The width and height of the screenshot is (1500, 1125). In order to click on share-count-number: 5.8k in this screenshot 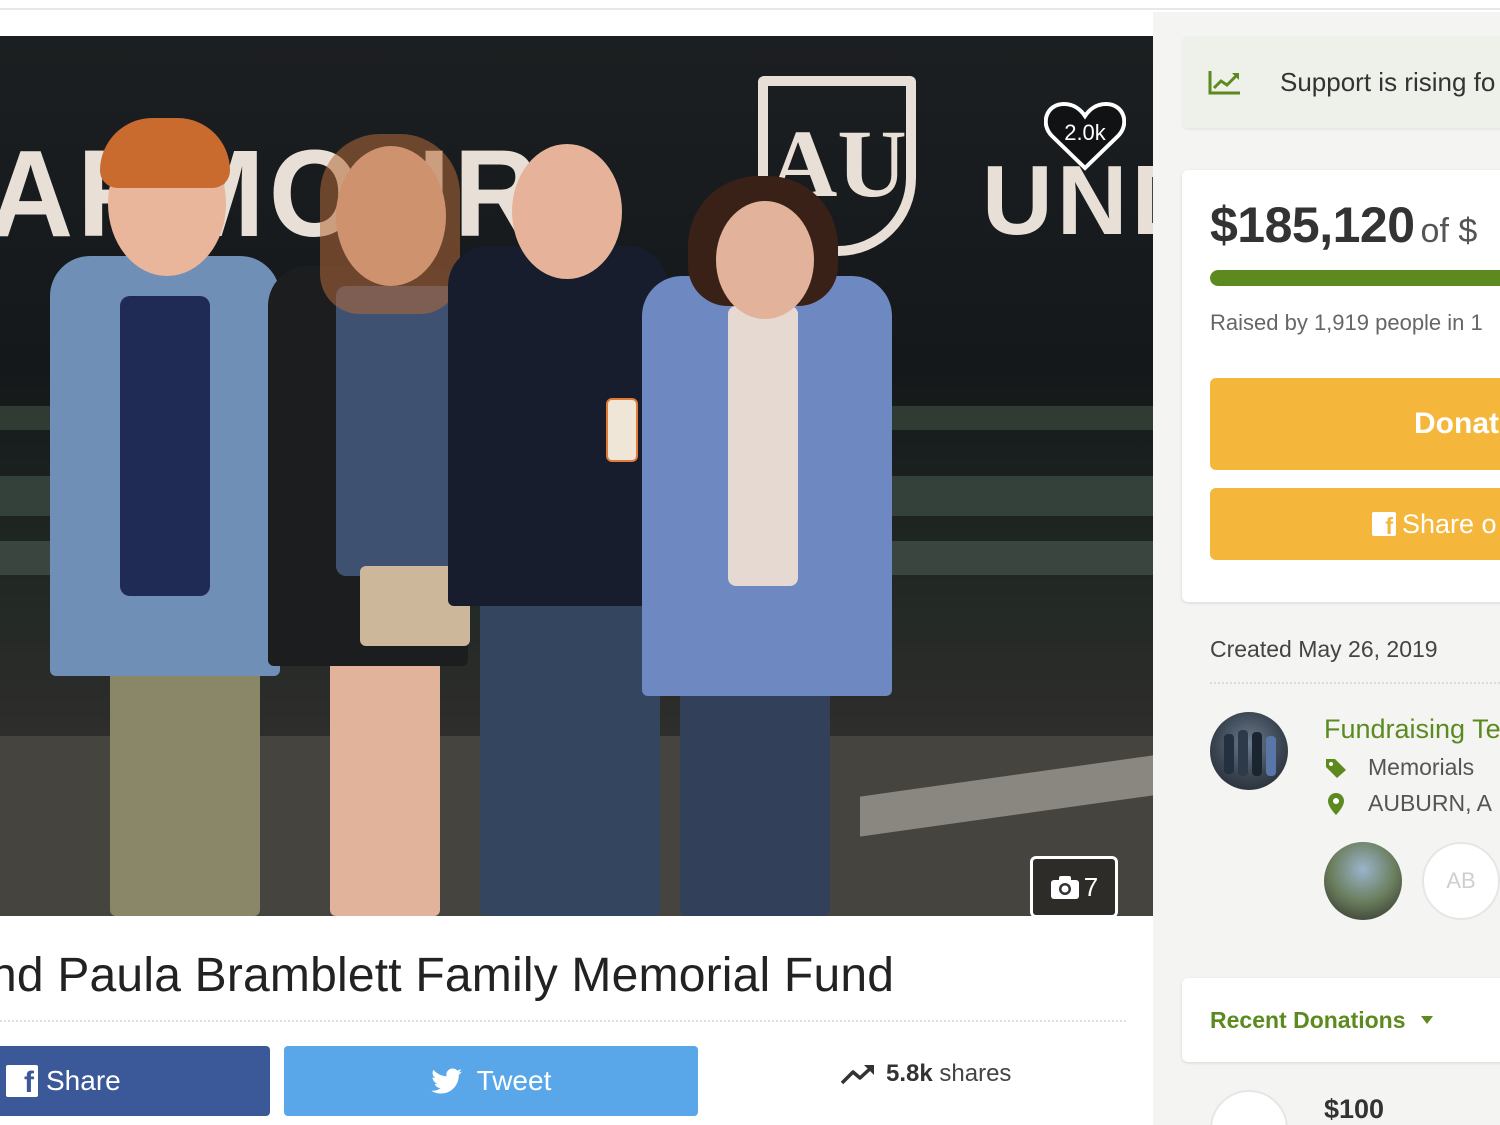, I will do `click(909, 1073)`.